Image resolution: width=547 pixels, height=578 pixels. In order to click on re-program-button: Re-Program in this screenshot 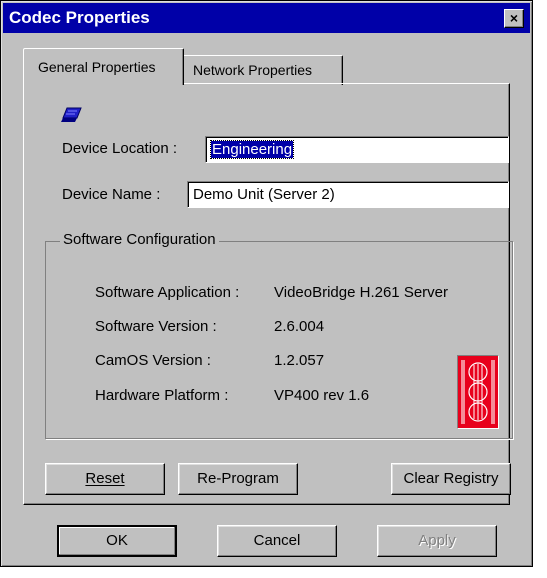, I will do `click(238, 479)`.